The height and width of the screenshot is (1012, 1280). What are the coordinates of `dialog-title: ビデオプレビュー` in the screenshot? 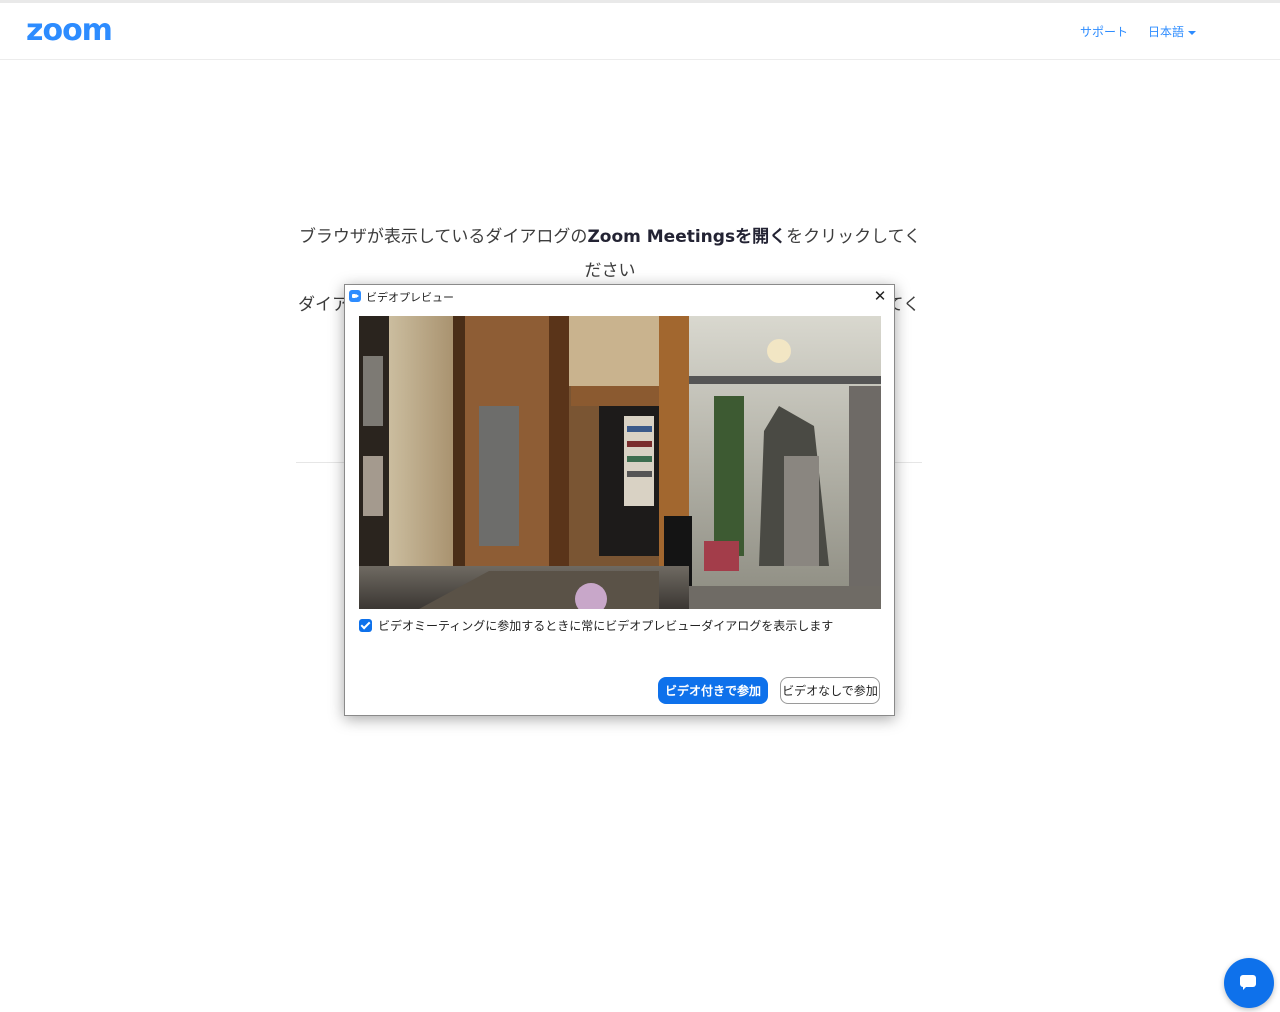 It's located at (410, 297).